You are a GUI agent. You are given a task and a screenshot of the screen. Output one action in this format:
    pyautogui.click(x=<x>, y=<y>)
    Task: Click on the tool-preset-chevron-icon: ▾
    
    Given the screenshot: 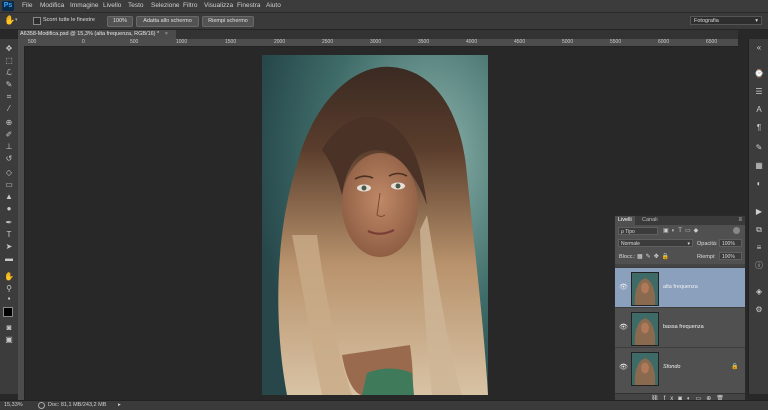 What is the action you would take?
    pyautogui.click(x=16, y=20)
    